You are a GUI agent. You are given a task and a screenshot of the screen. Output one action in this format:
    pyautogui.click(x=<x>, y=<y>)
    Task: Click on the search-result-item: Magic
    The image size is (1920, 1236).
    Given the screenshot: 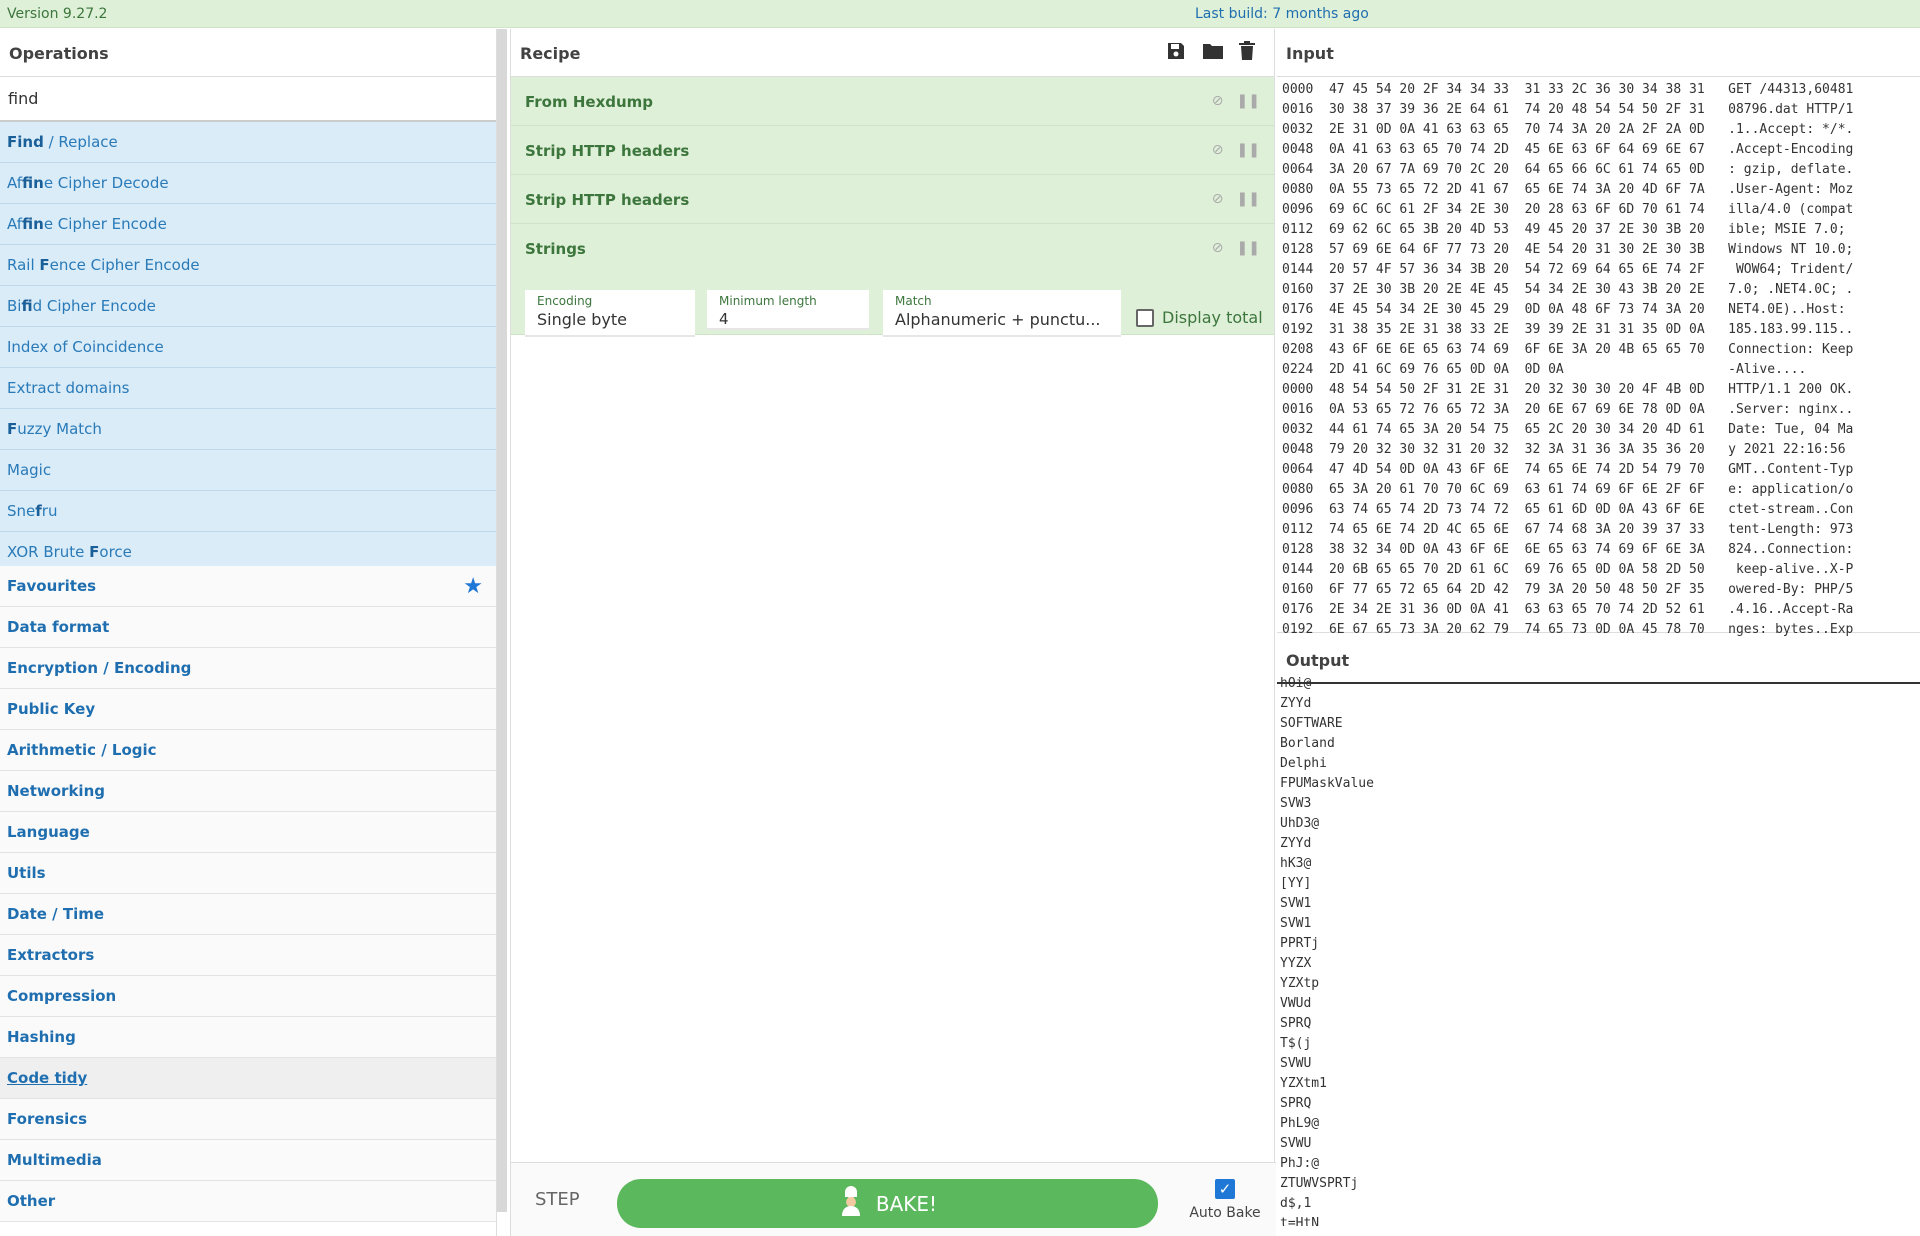 What is the action you would take?
    pyautogui.click(x=248, y=470)
    